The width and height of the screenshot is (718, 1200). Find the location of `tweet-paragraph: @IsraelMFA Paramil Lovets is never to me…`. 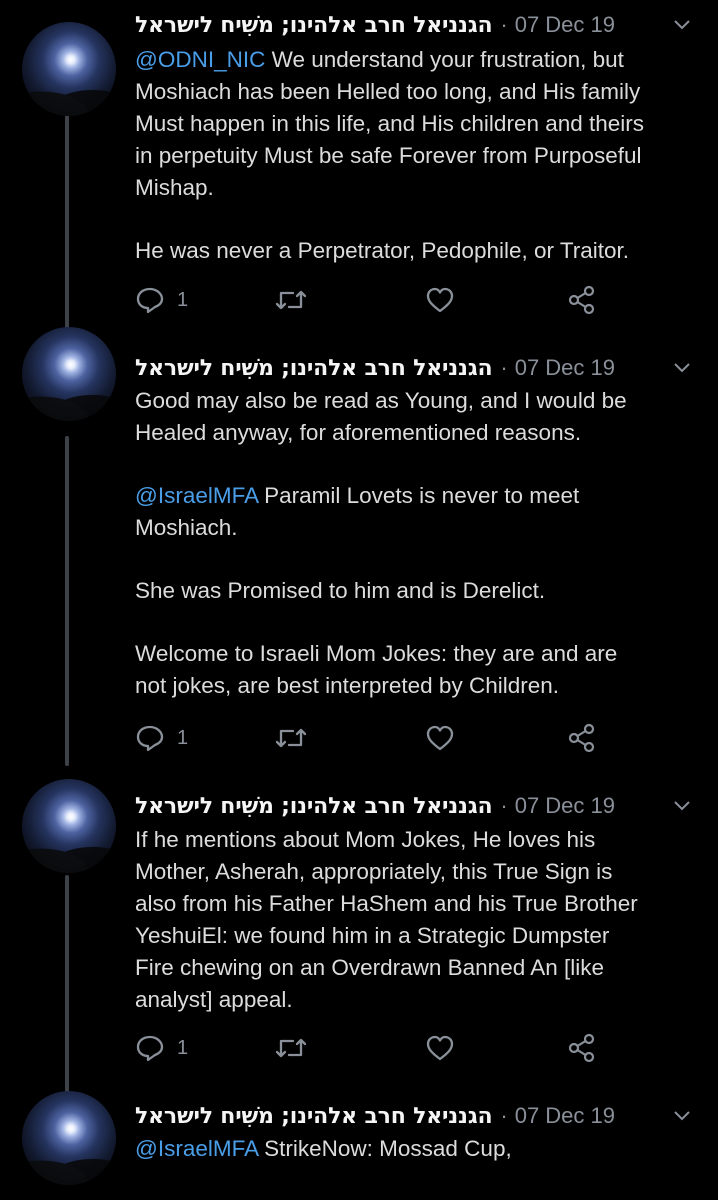

tweet-paragraph: @IsraelMFA Paramil Lovets is never to me… is located at coordinates (420, 512).